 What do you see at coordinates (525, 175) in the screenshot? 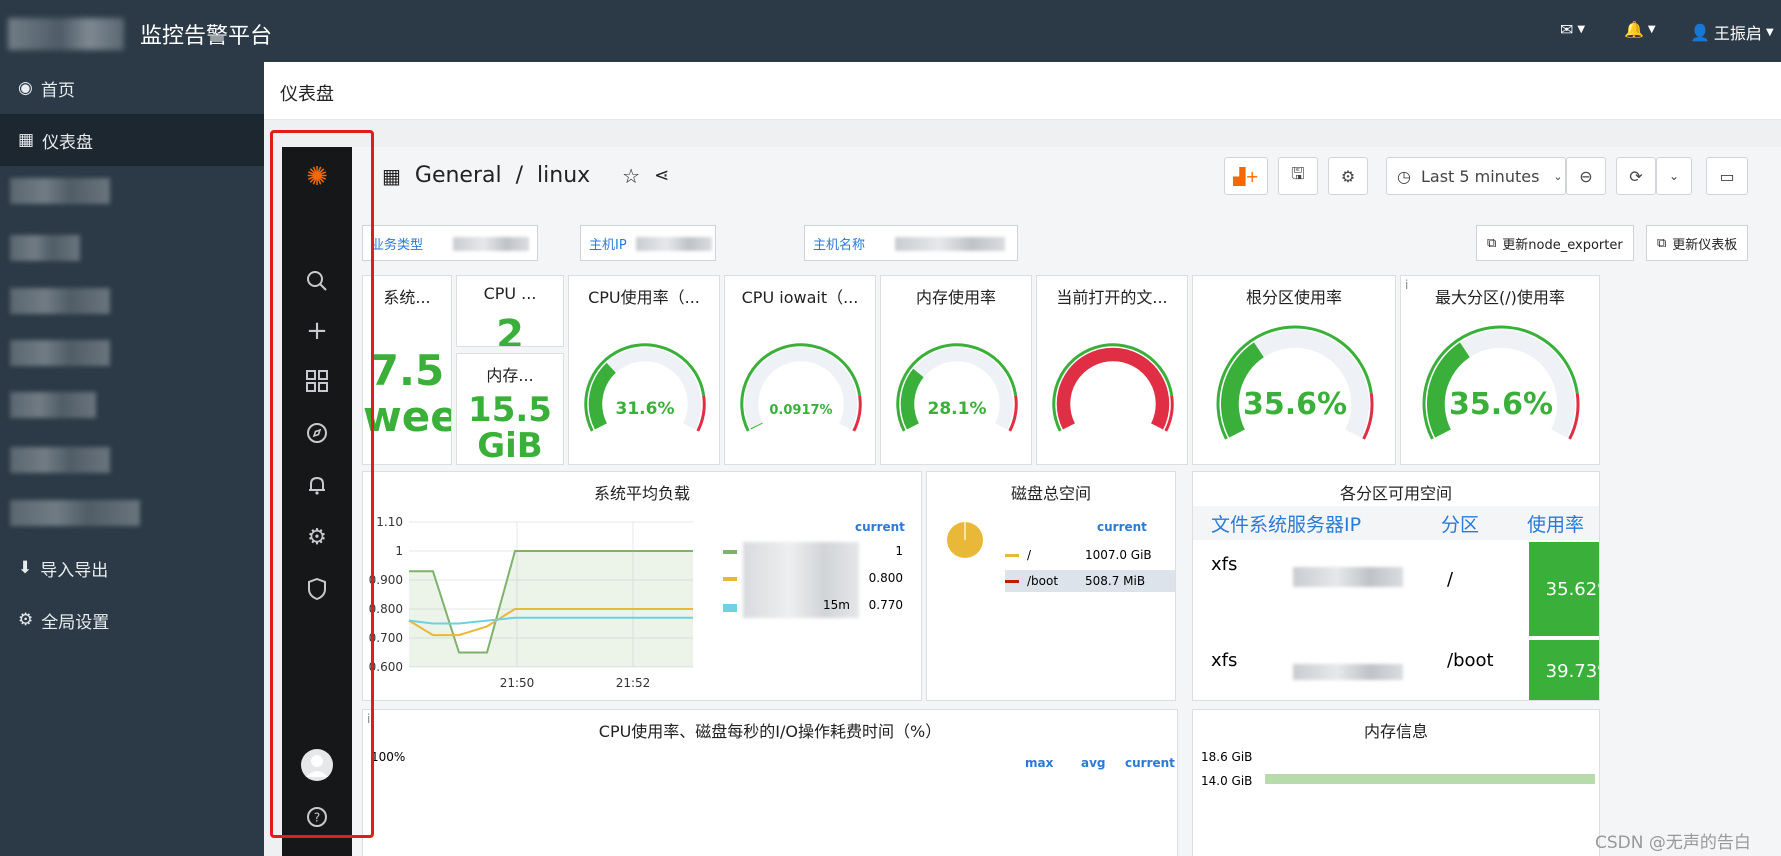
I see `dashboard-breadcrumb: ▦ General / linux ☆ ⋖` at bounding box center [525, 175].